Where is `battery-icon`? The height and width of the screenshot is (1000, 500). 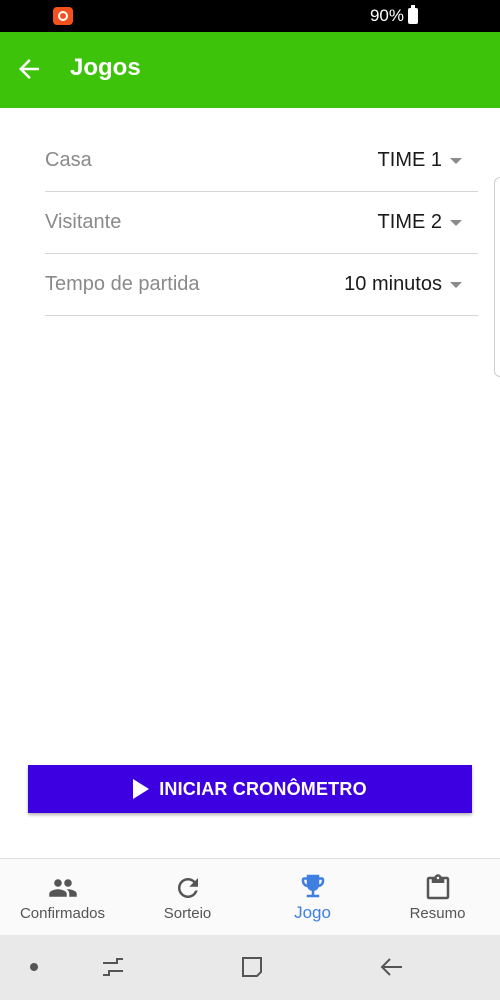 battery-icon is located at coordinates (413, 14).